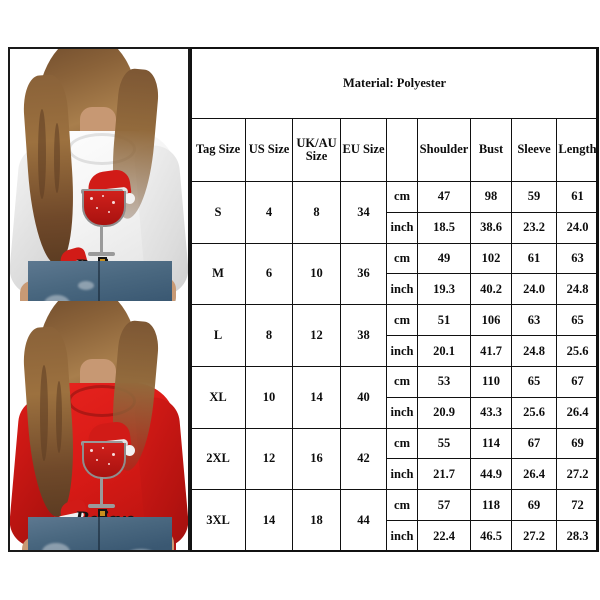 The width and height of the screenshot is (600, 600). I want to click on cell-length-cm: 61, so click(577, 197).